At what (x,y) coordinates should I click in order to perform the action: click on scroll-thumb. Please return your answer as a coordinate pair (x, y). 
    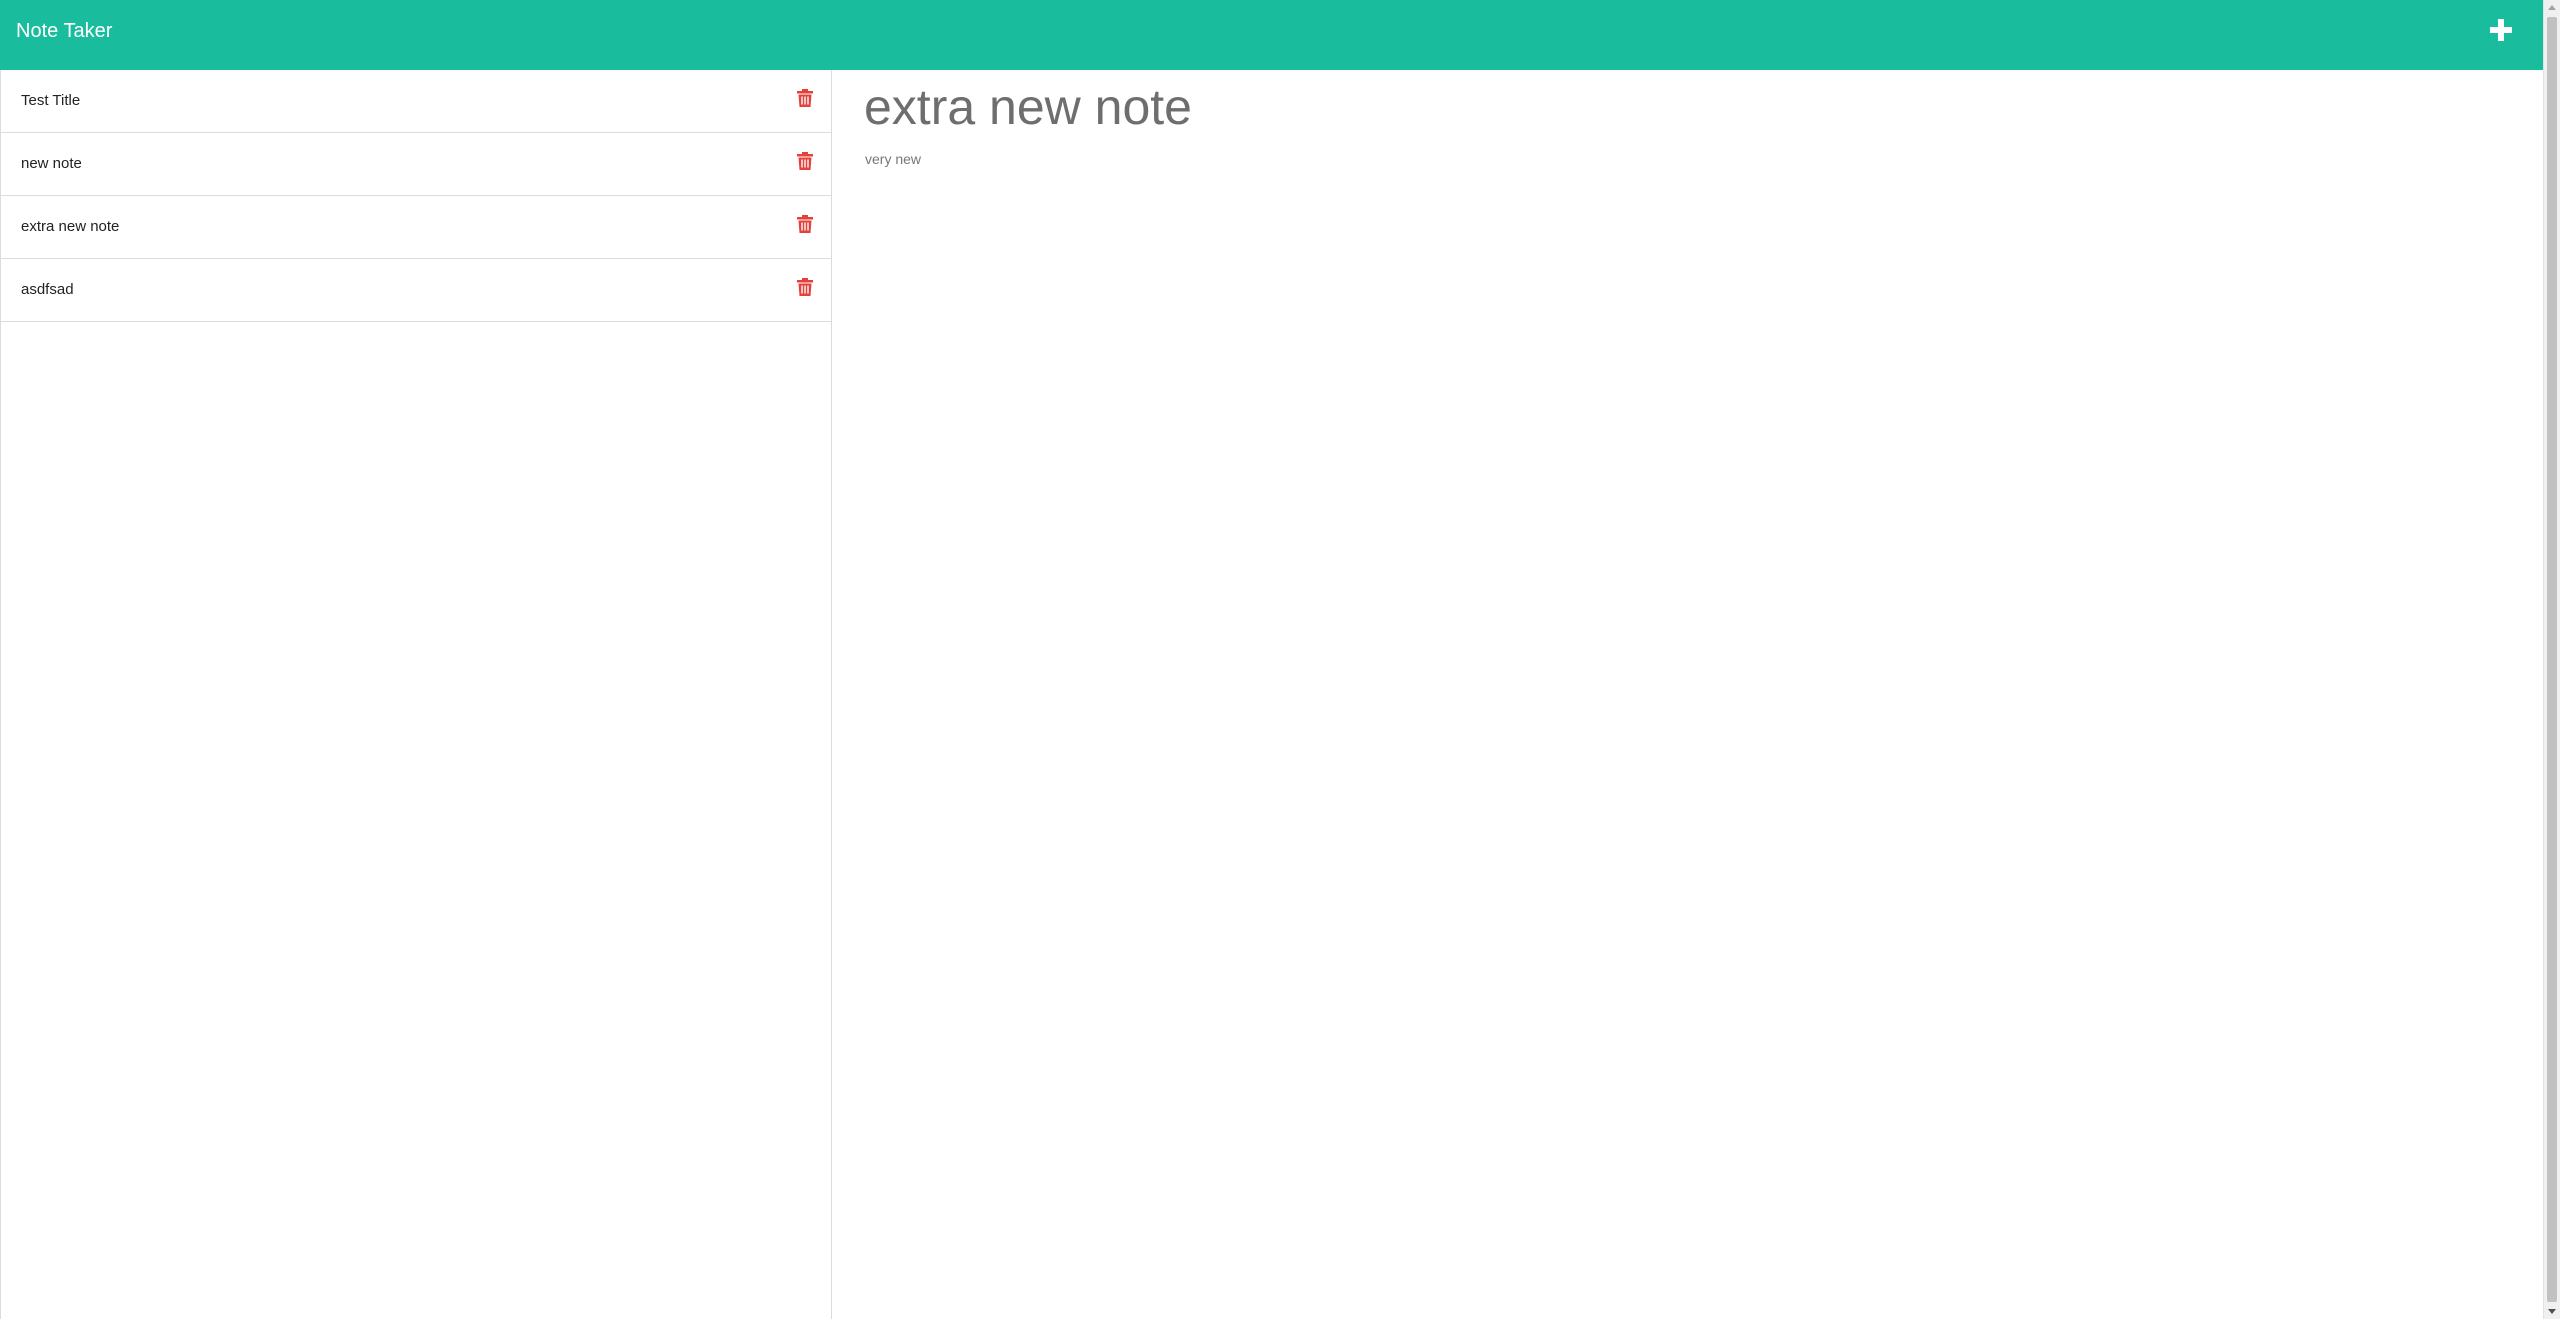
    Looking at the image, I should click on (2552, 659).